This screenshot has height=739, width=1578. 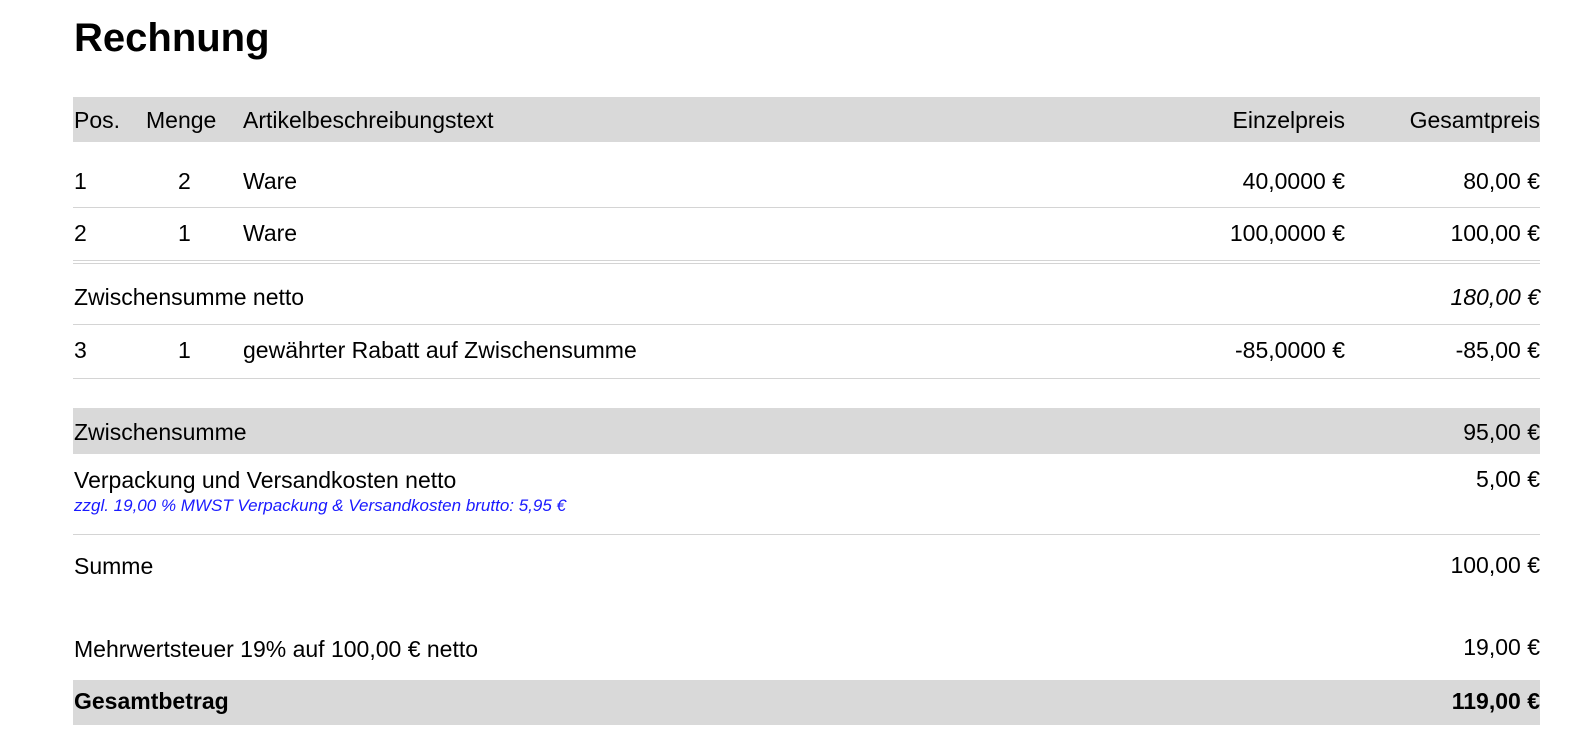 I want to click on item-gesamtpreis: 100,00 €, so click(x=1495, y=233).